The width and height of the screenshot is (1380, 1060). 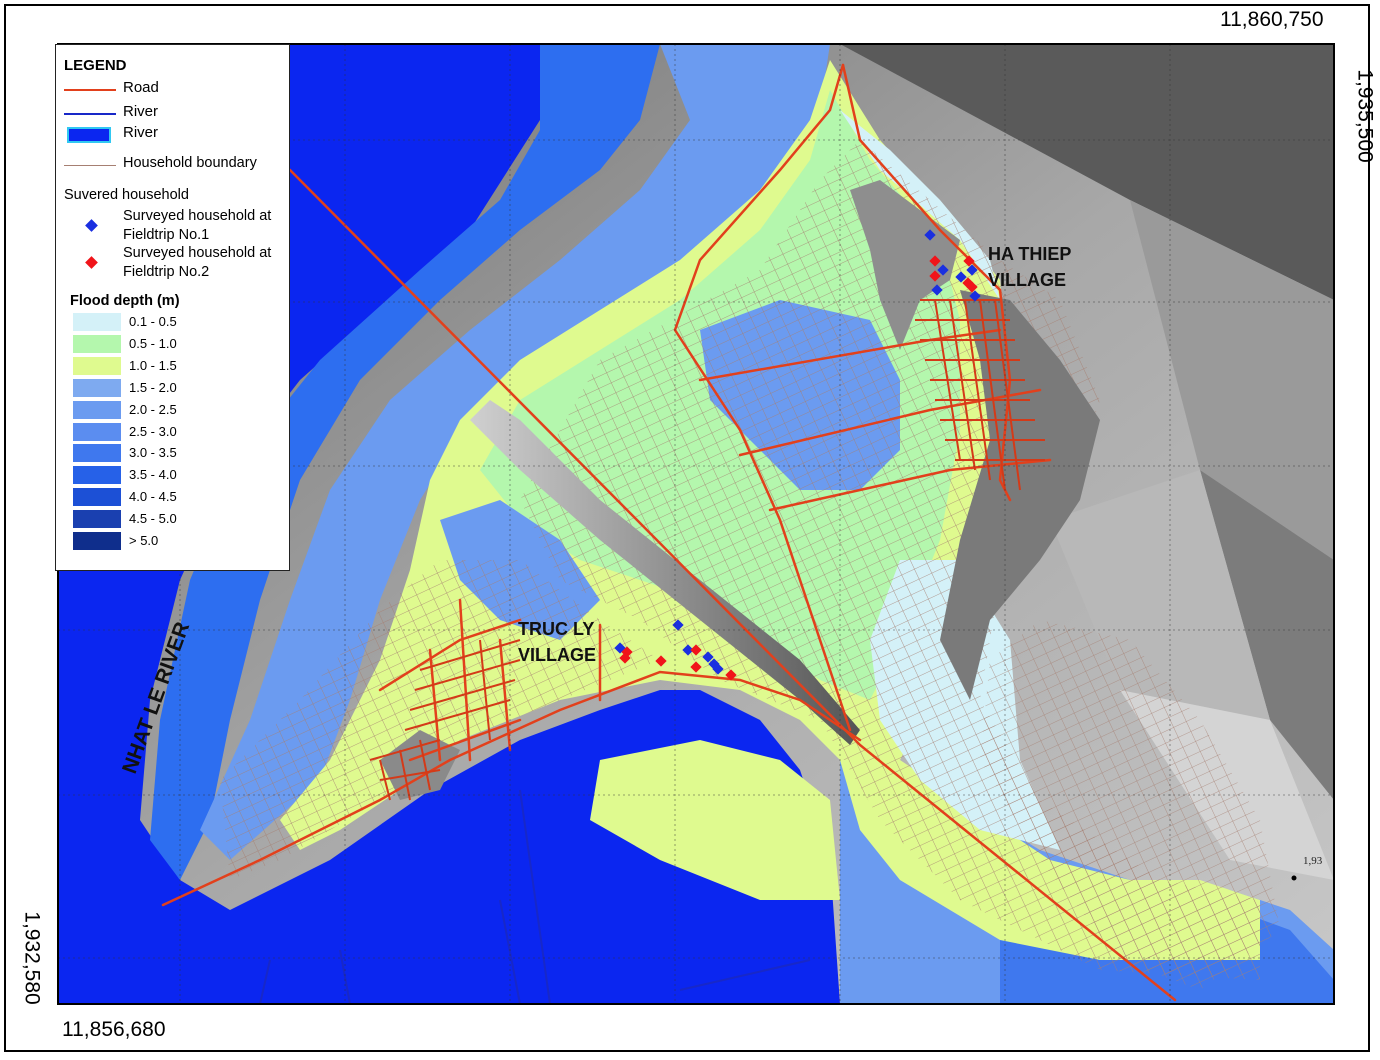 I want to click on legend-household-label: Household boundary, so click(x=190, y=163).